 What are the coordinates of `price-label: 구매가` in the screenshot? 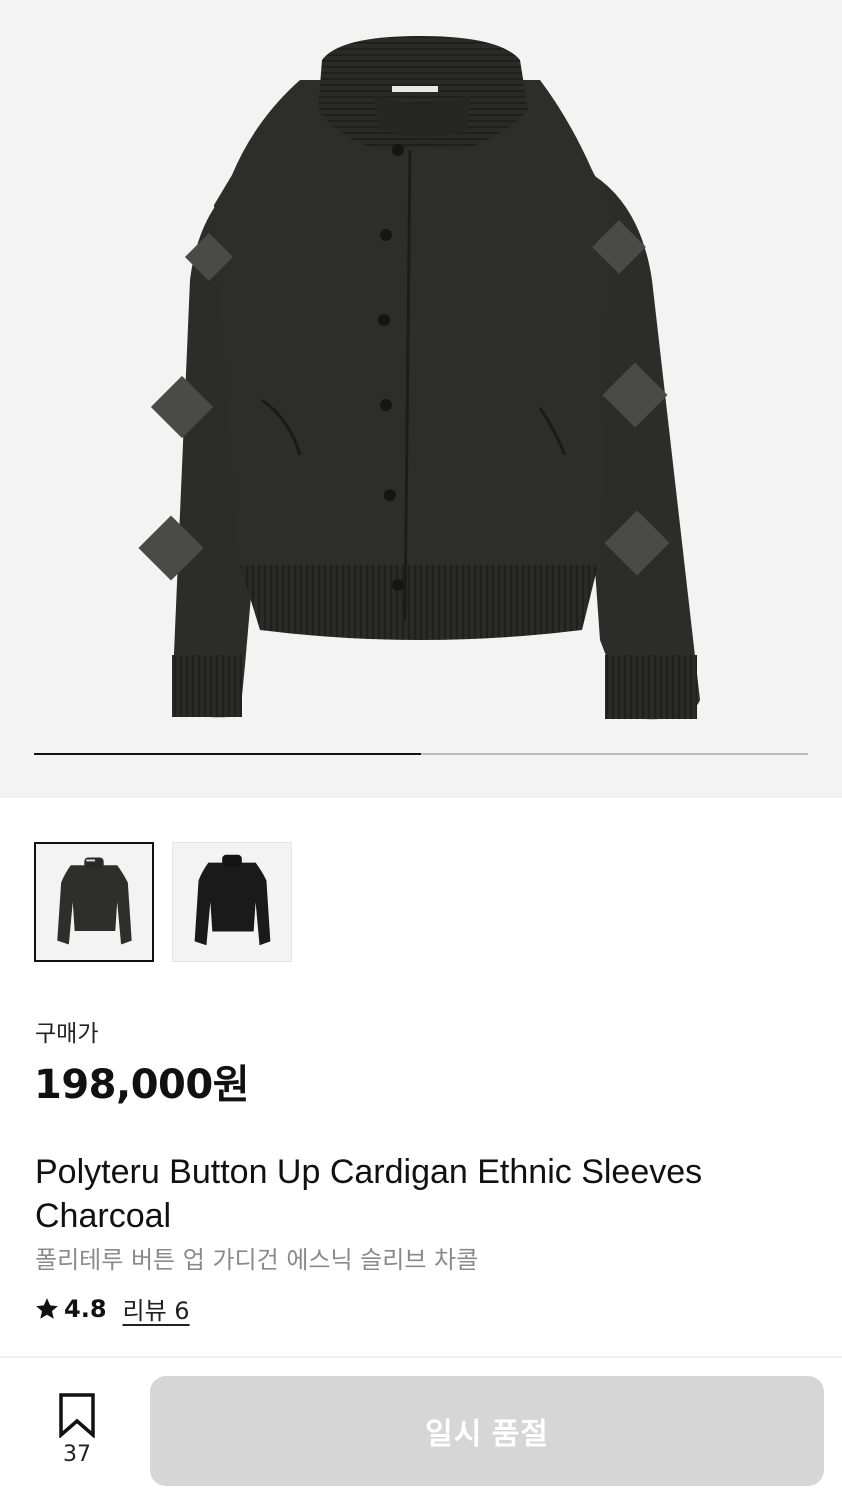 It's located at (67, 1034).